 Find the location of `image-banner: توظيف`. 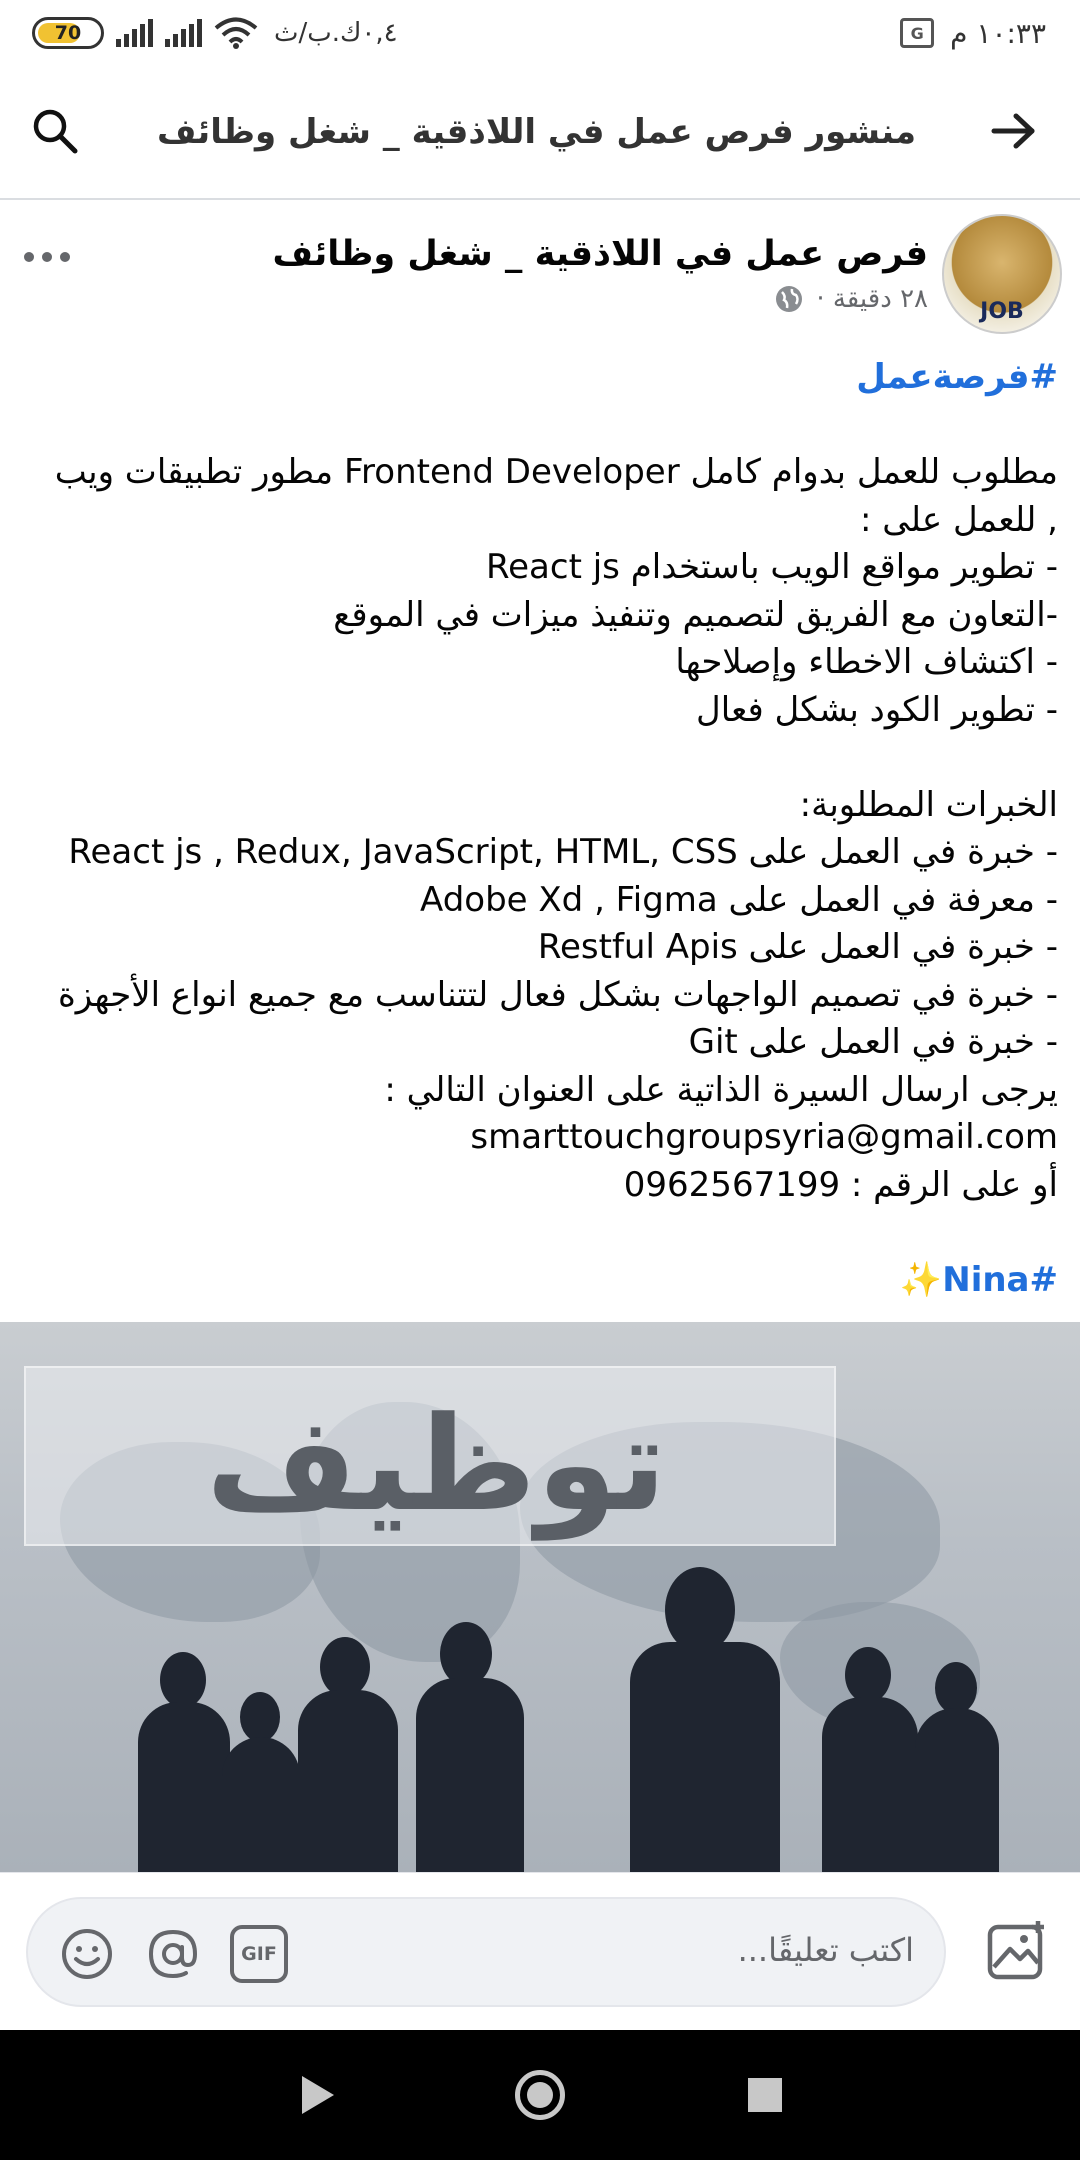

image-banner: توظيف is located at coordinates (430, 1456).